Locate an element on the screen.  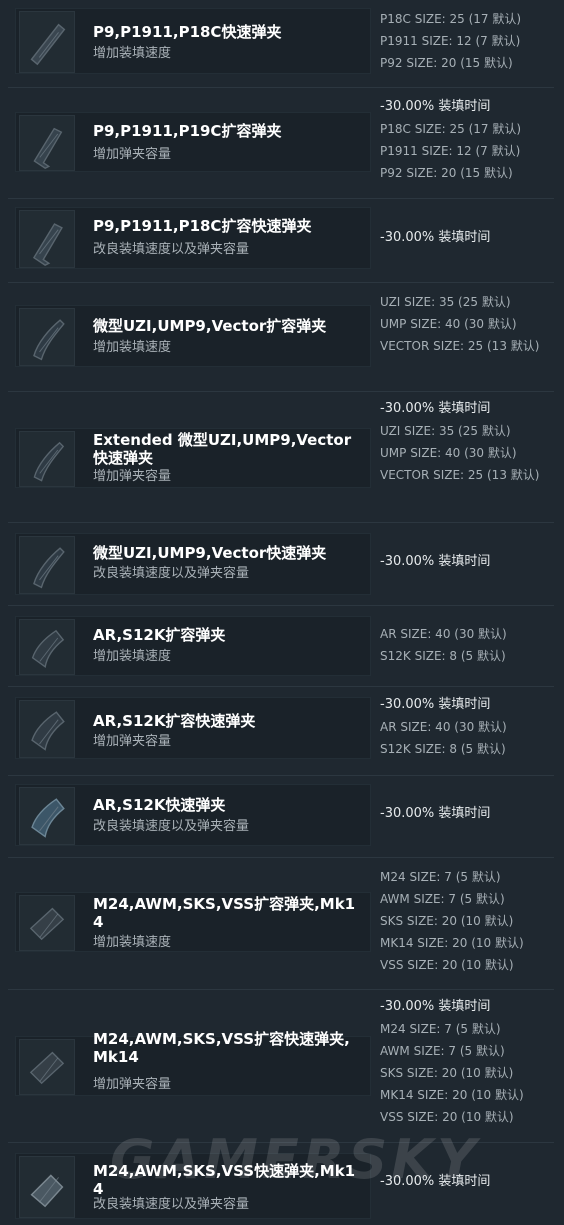
magazine-name: AR,S12K快速弹夹 is located at coordinates (159, 805).